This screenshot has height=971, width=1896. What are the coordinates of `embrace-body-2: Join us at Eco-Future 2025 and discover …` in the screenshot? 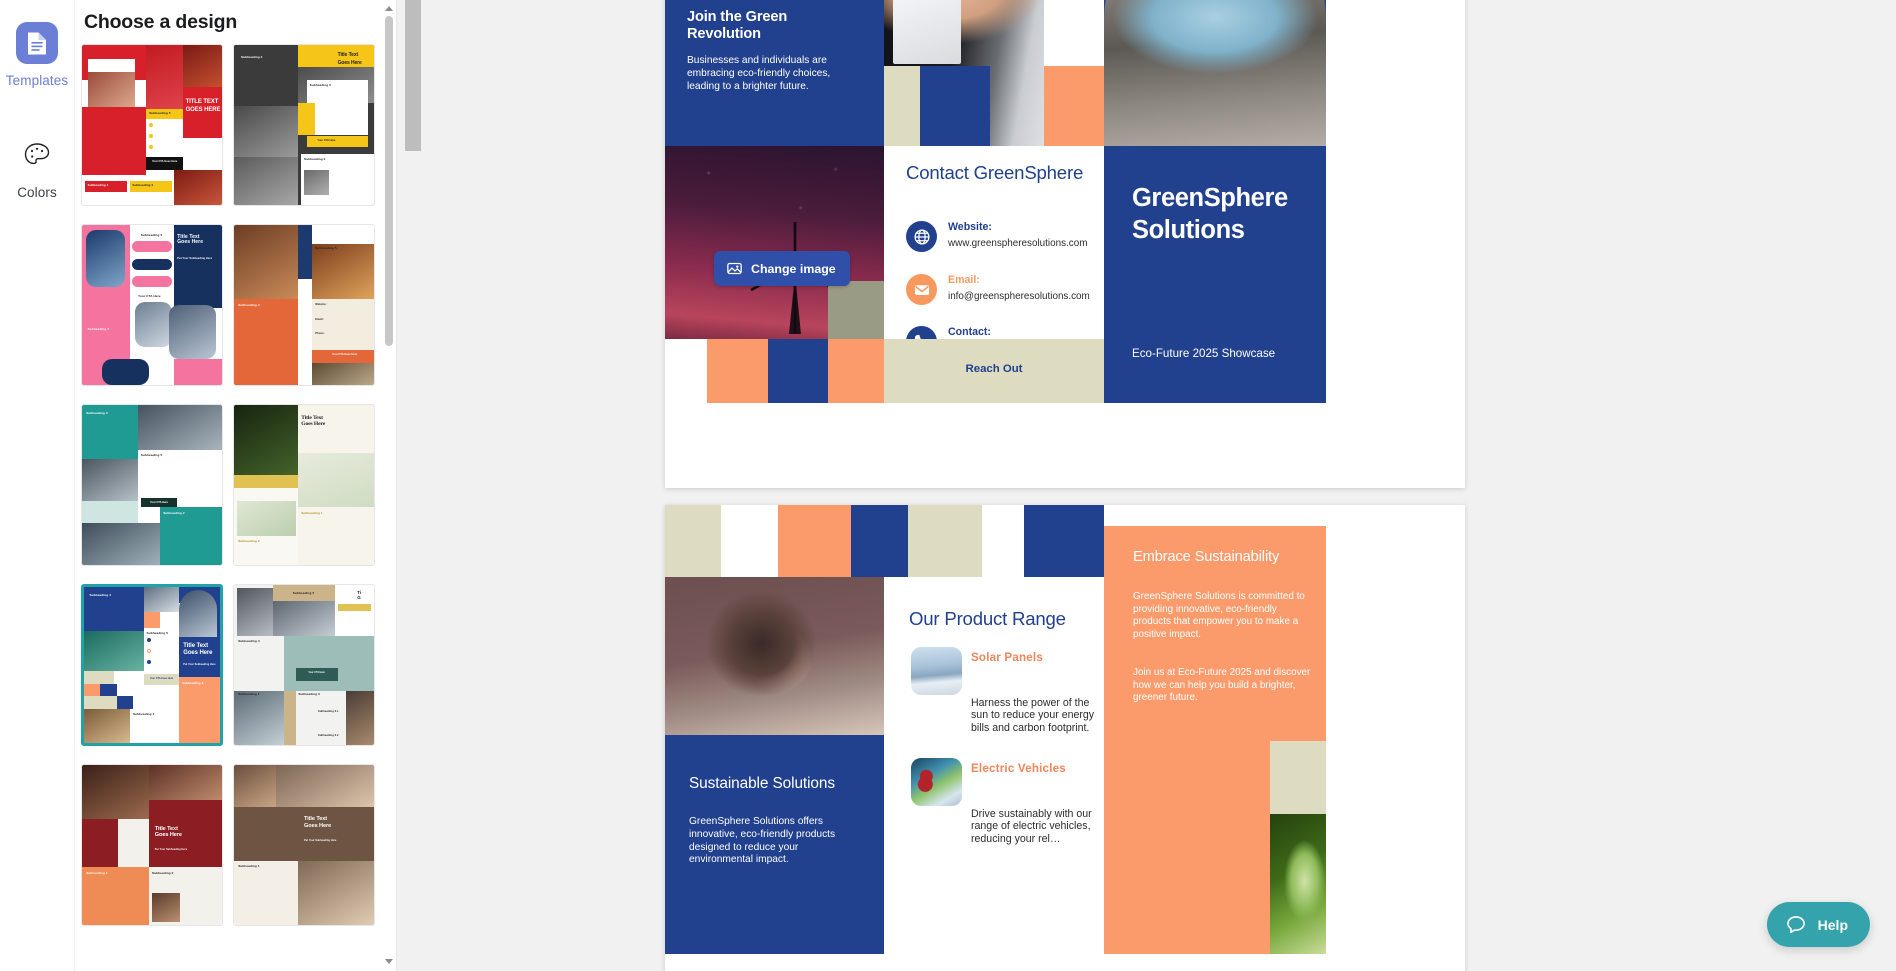 It's located at (1222, 685).